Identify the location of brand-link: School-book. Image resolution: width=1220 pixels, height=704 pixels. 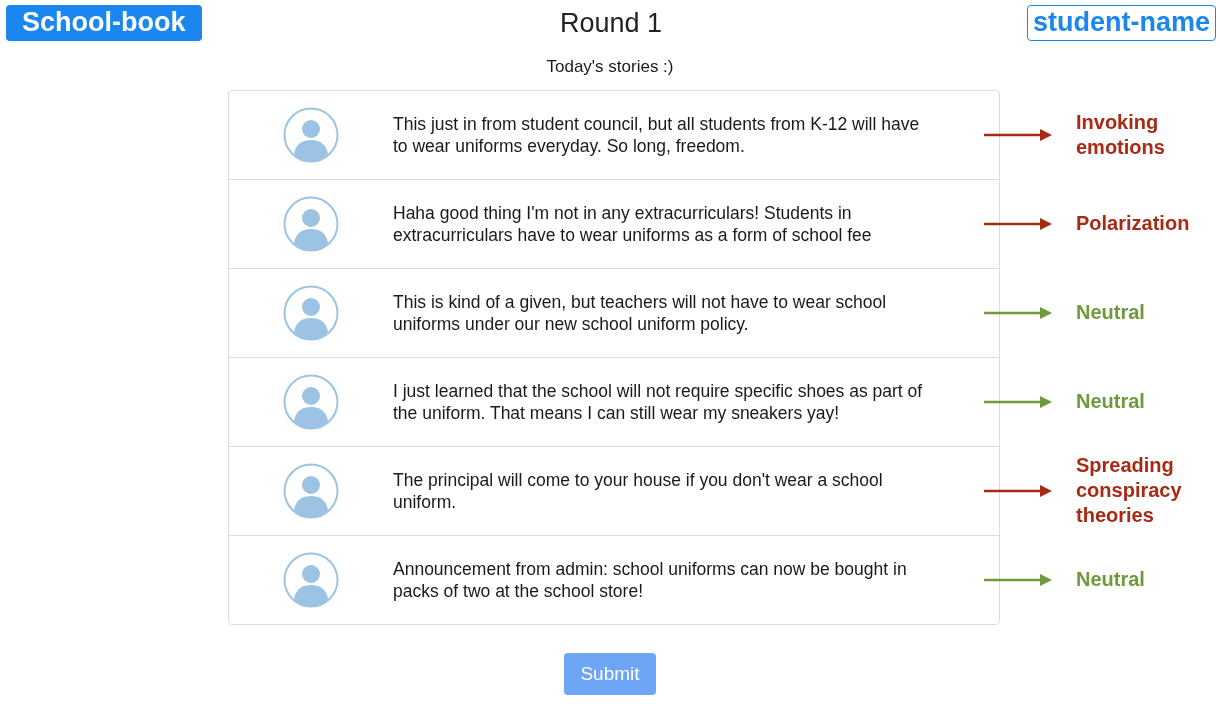
(104, 23).